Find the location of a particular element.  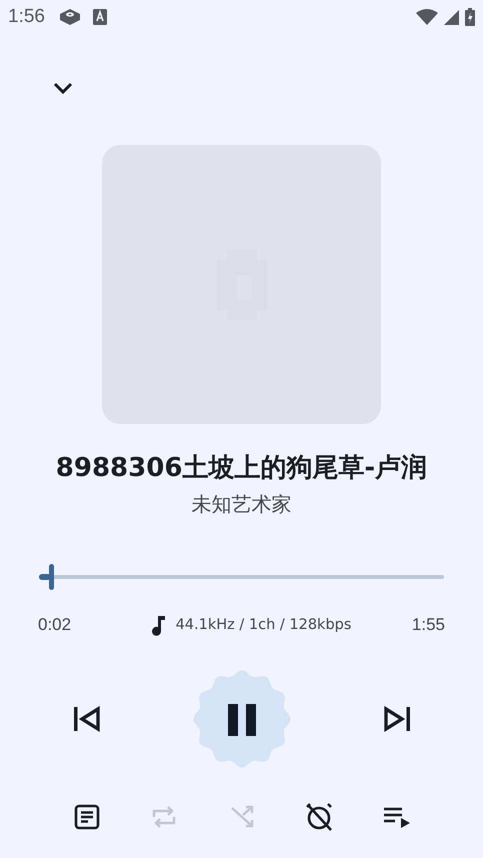

document-icon is located at coordinates (87, 817).